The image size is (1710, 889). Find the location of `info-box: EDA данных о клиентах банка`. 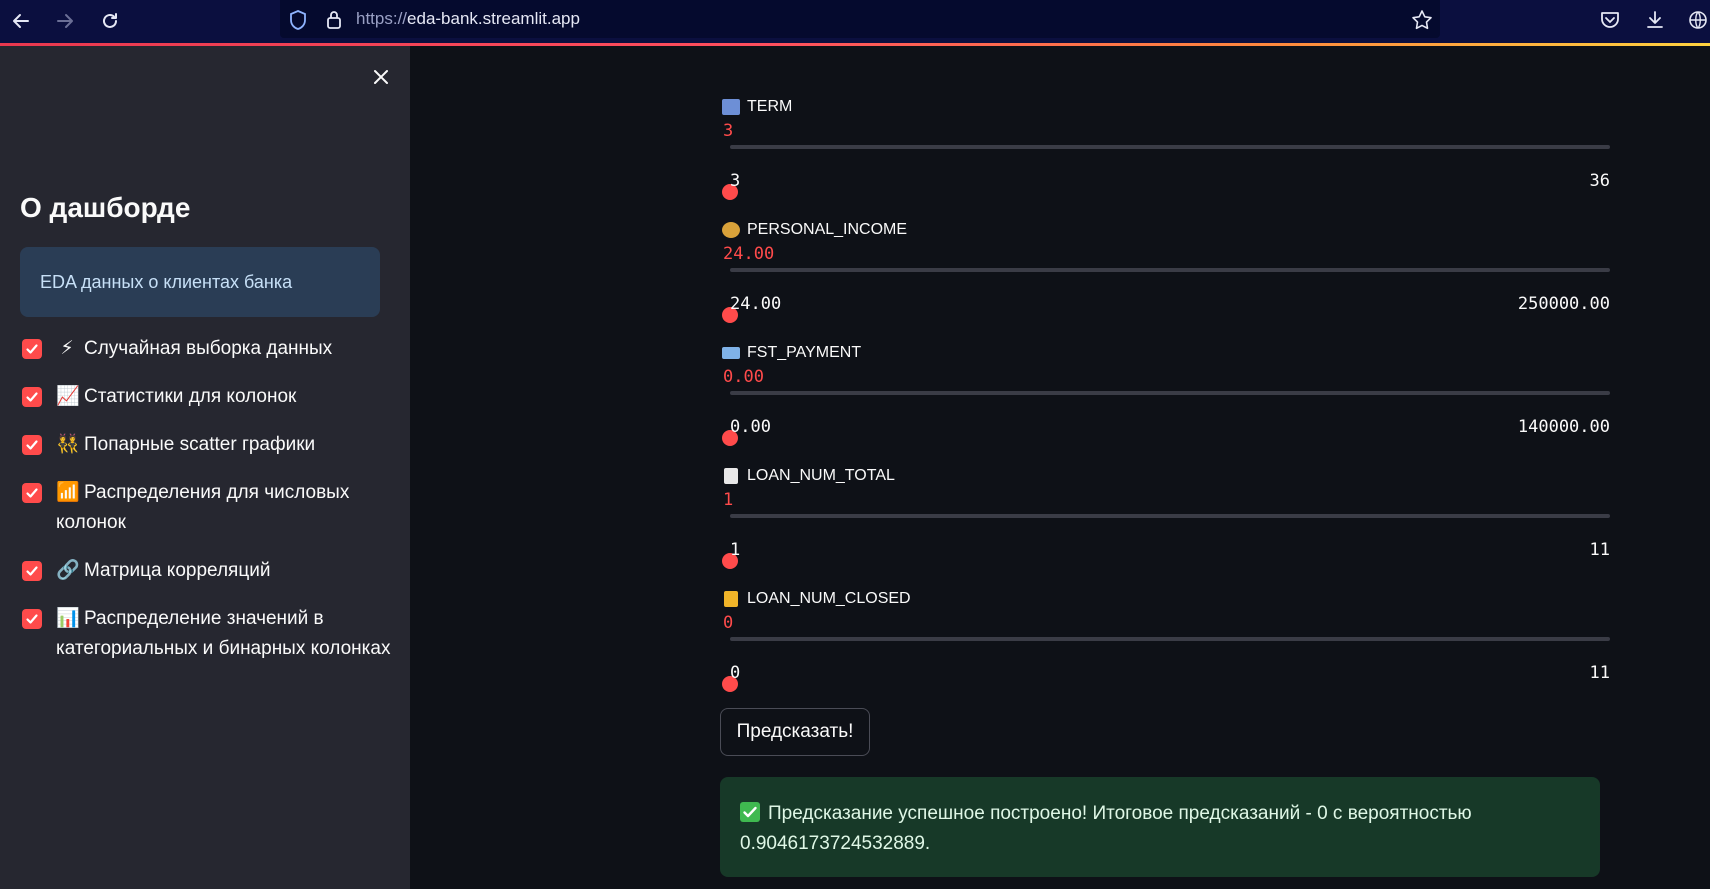

info-box: EDA данных о клиентах банка is located at coordinates (200, 282).